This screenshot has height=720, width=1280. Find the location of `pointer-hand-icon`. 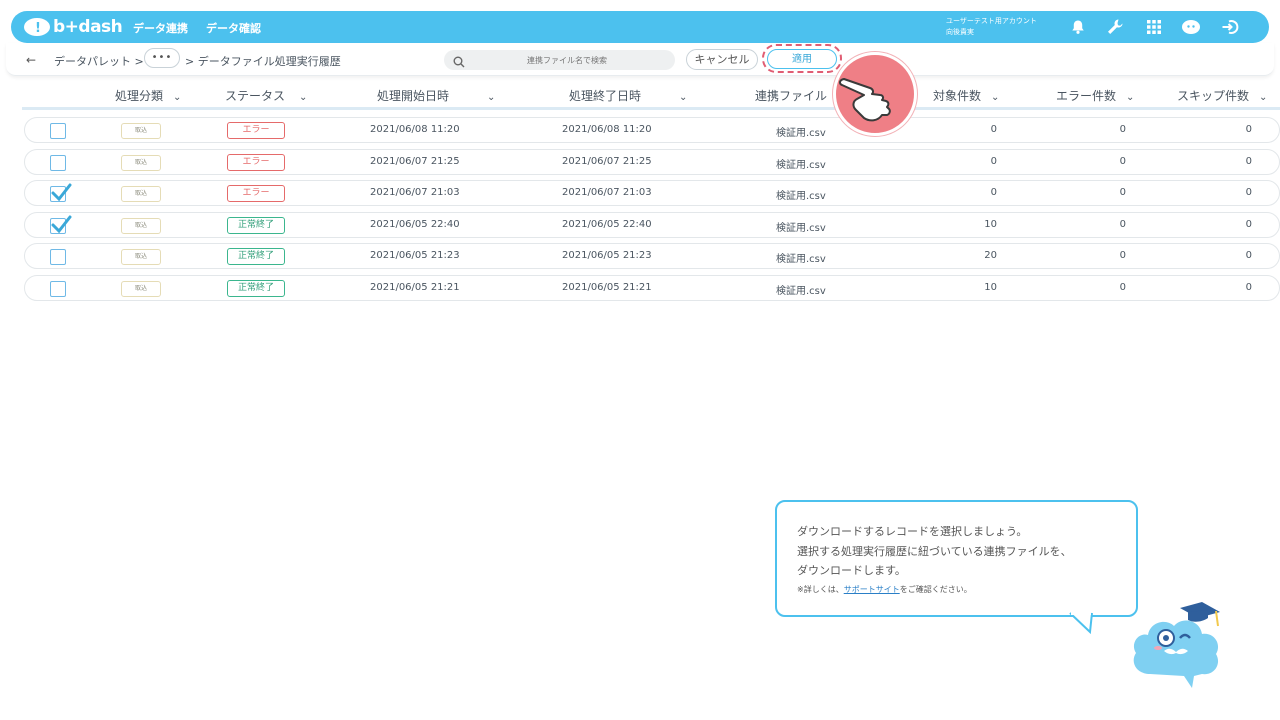

pointer-hand-icon is located at coordinates (875, 94).